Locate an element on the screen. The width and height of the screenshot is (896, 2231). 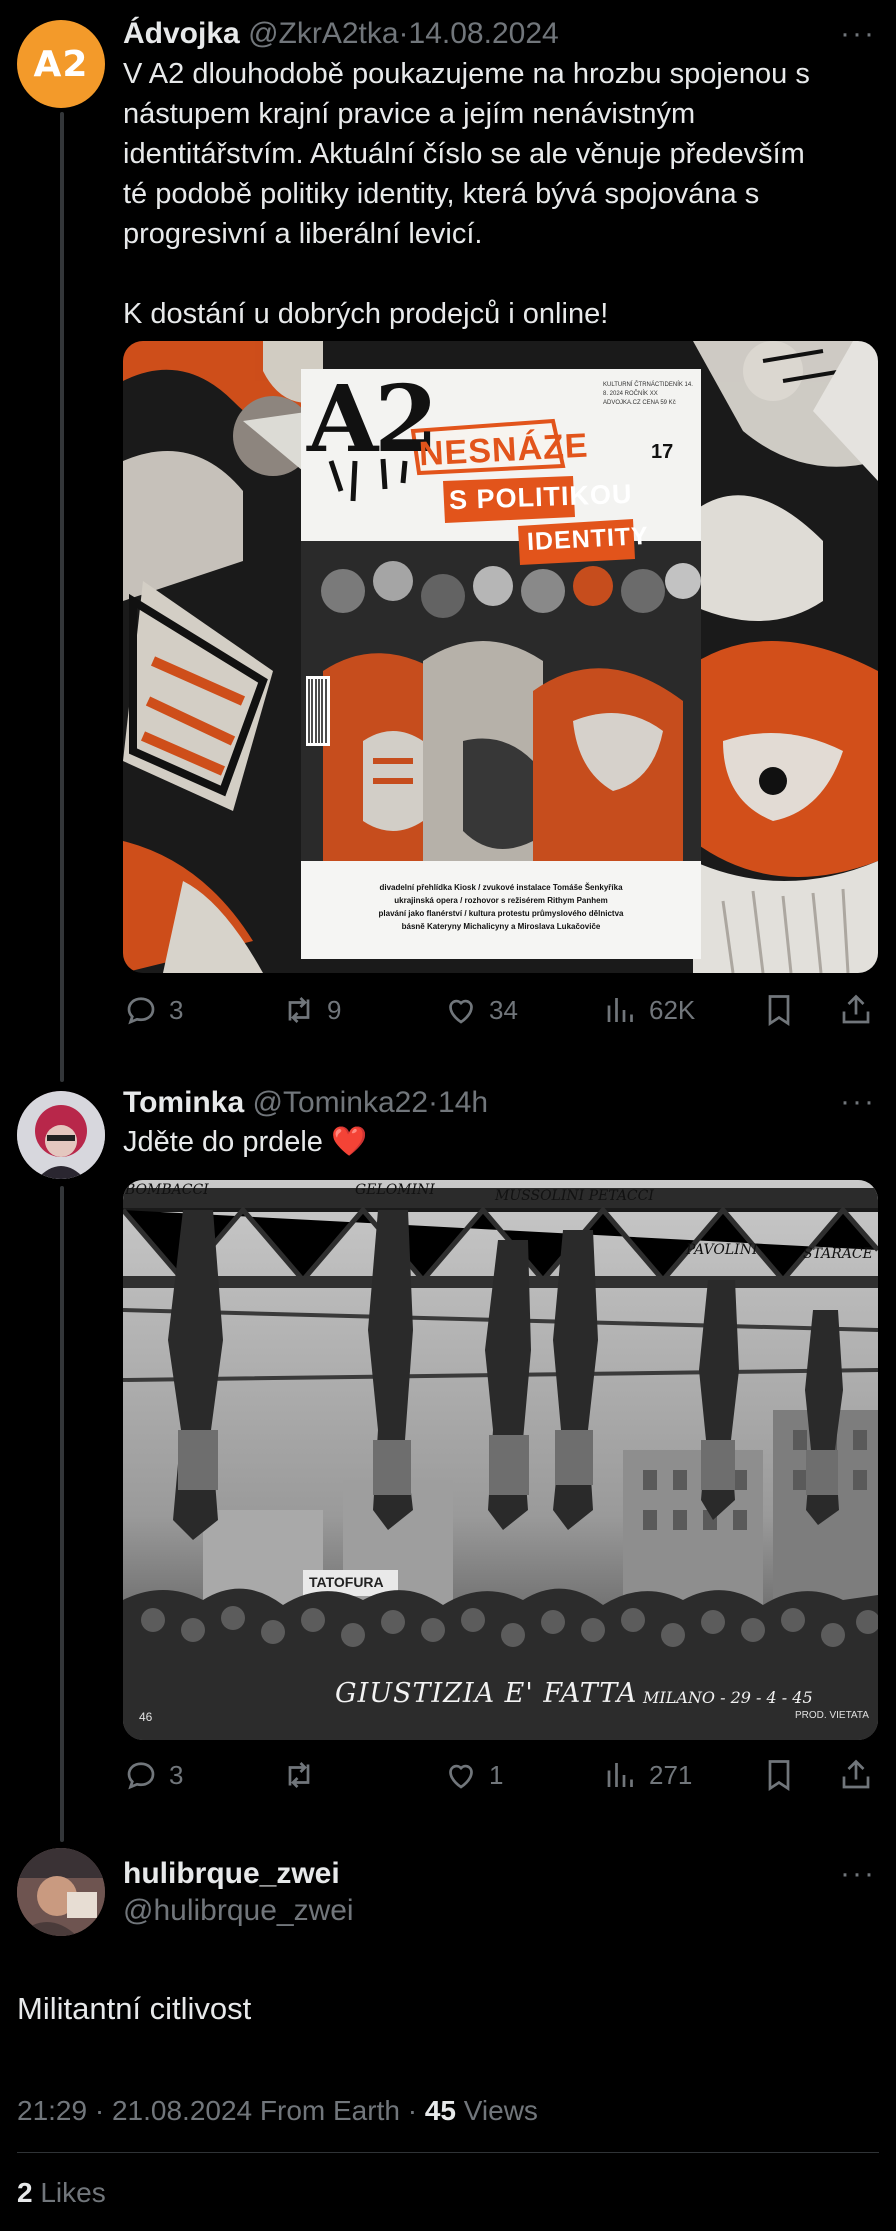
text-line is located at coordinates (503, 274).